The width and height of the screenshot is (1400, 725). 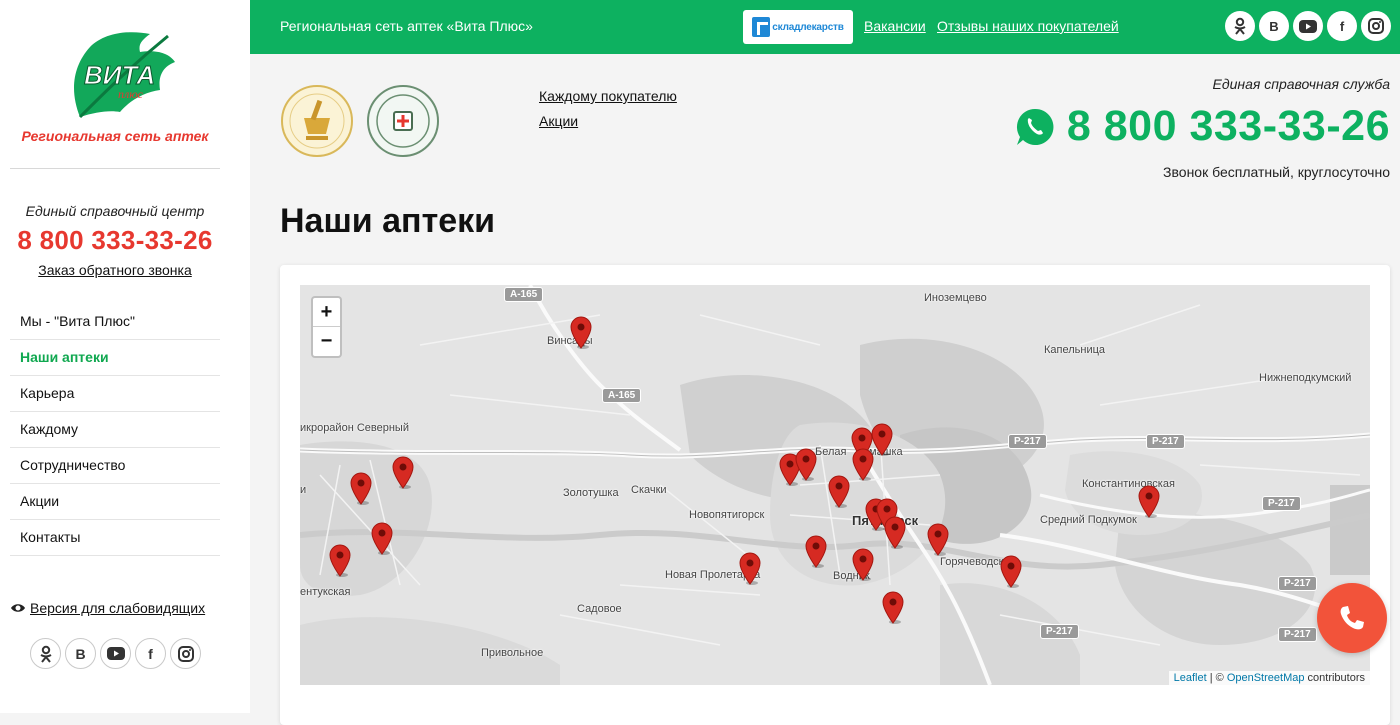 I want to click on zoom-control: + −, so click(x=326, y=327).